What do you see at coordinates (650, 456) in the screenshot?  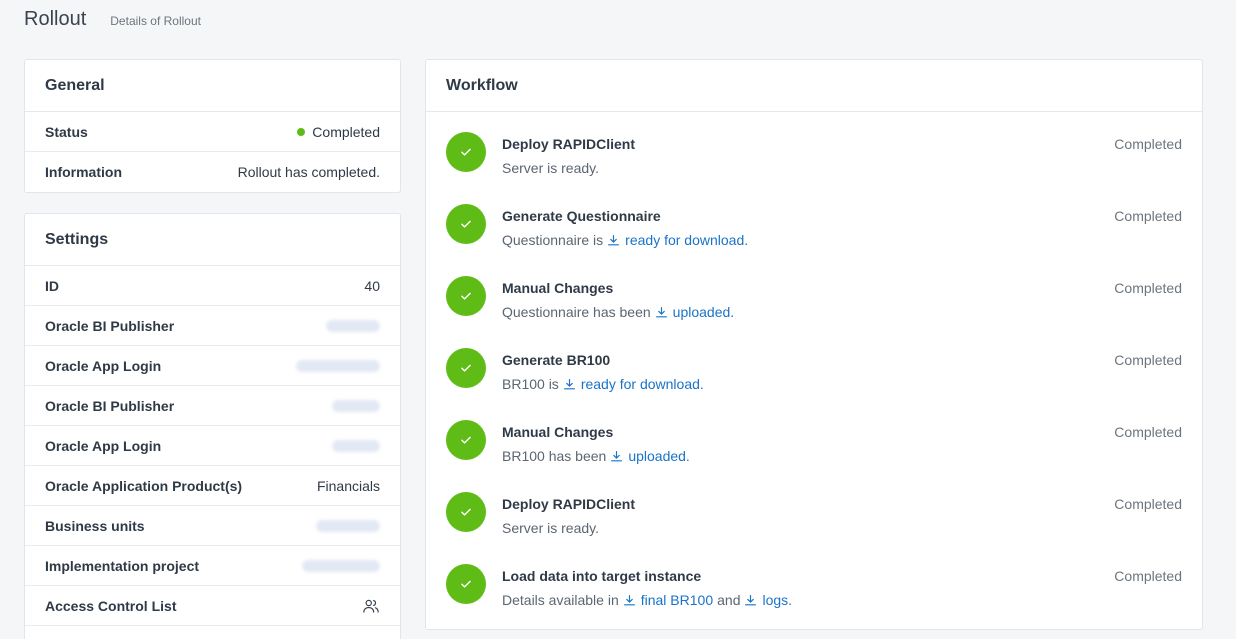 I see `uploaded-br100-link: uploaded.` at bounding box center [650, 456].